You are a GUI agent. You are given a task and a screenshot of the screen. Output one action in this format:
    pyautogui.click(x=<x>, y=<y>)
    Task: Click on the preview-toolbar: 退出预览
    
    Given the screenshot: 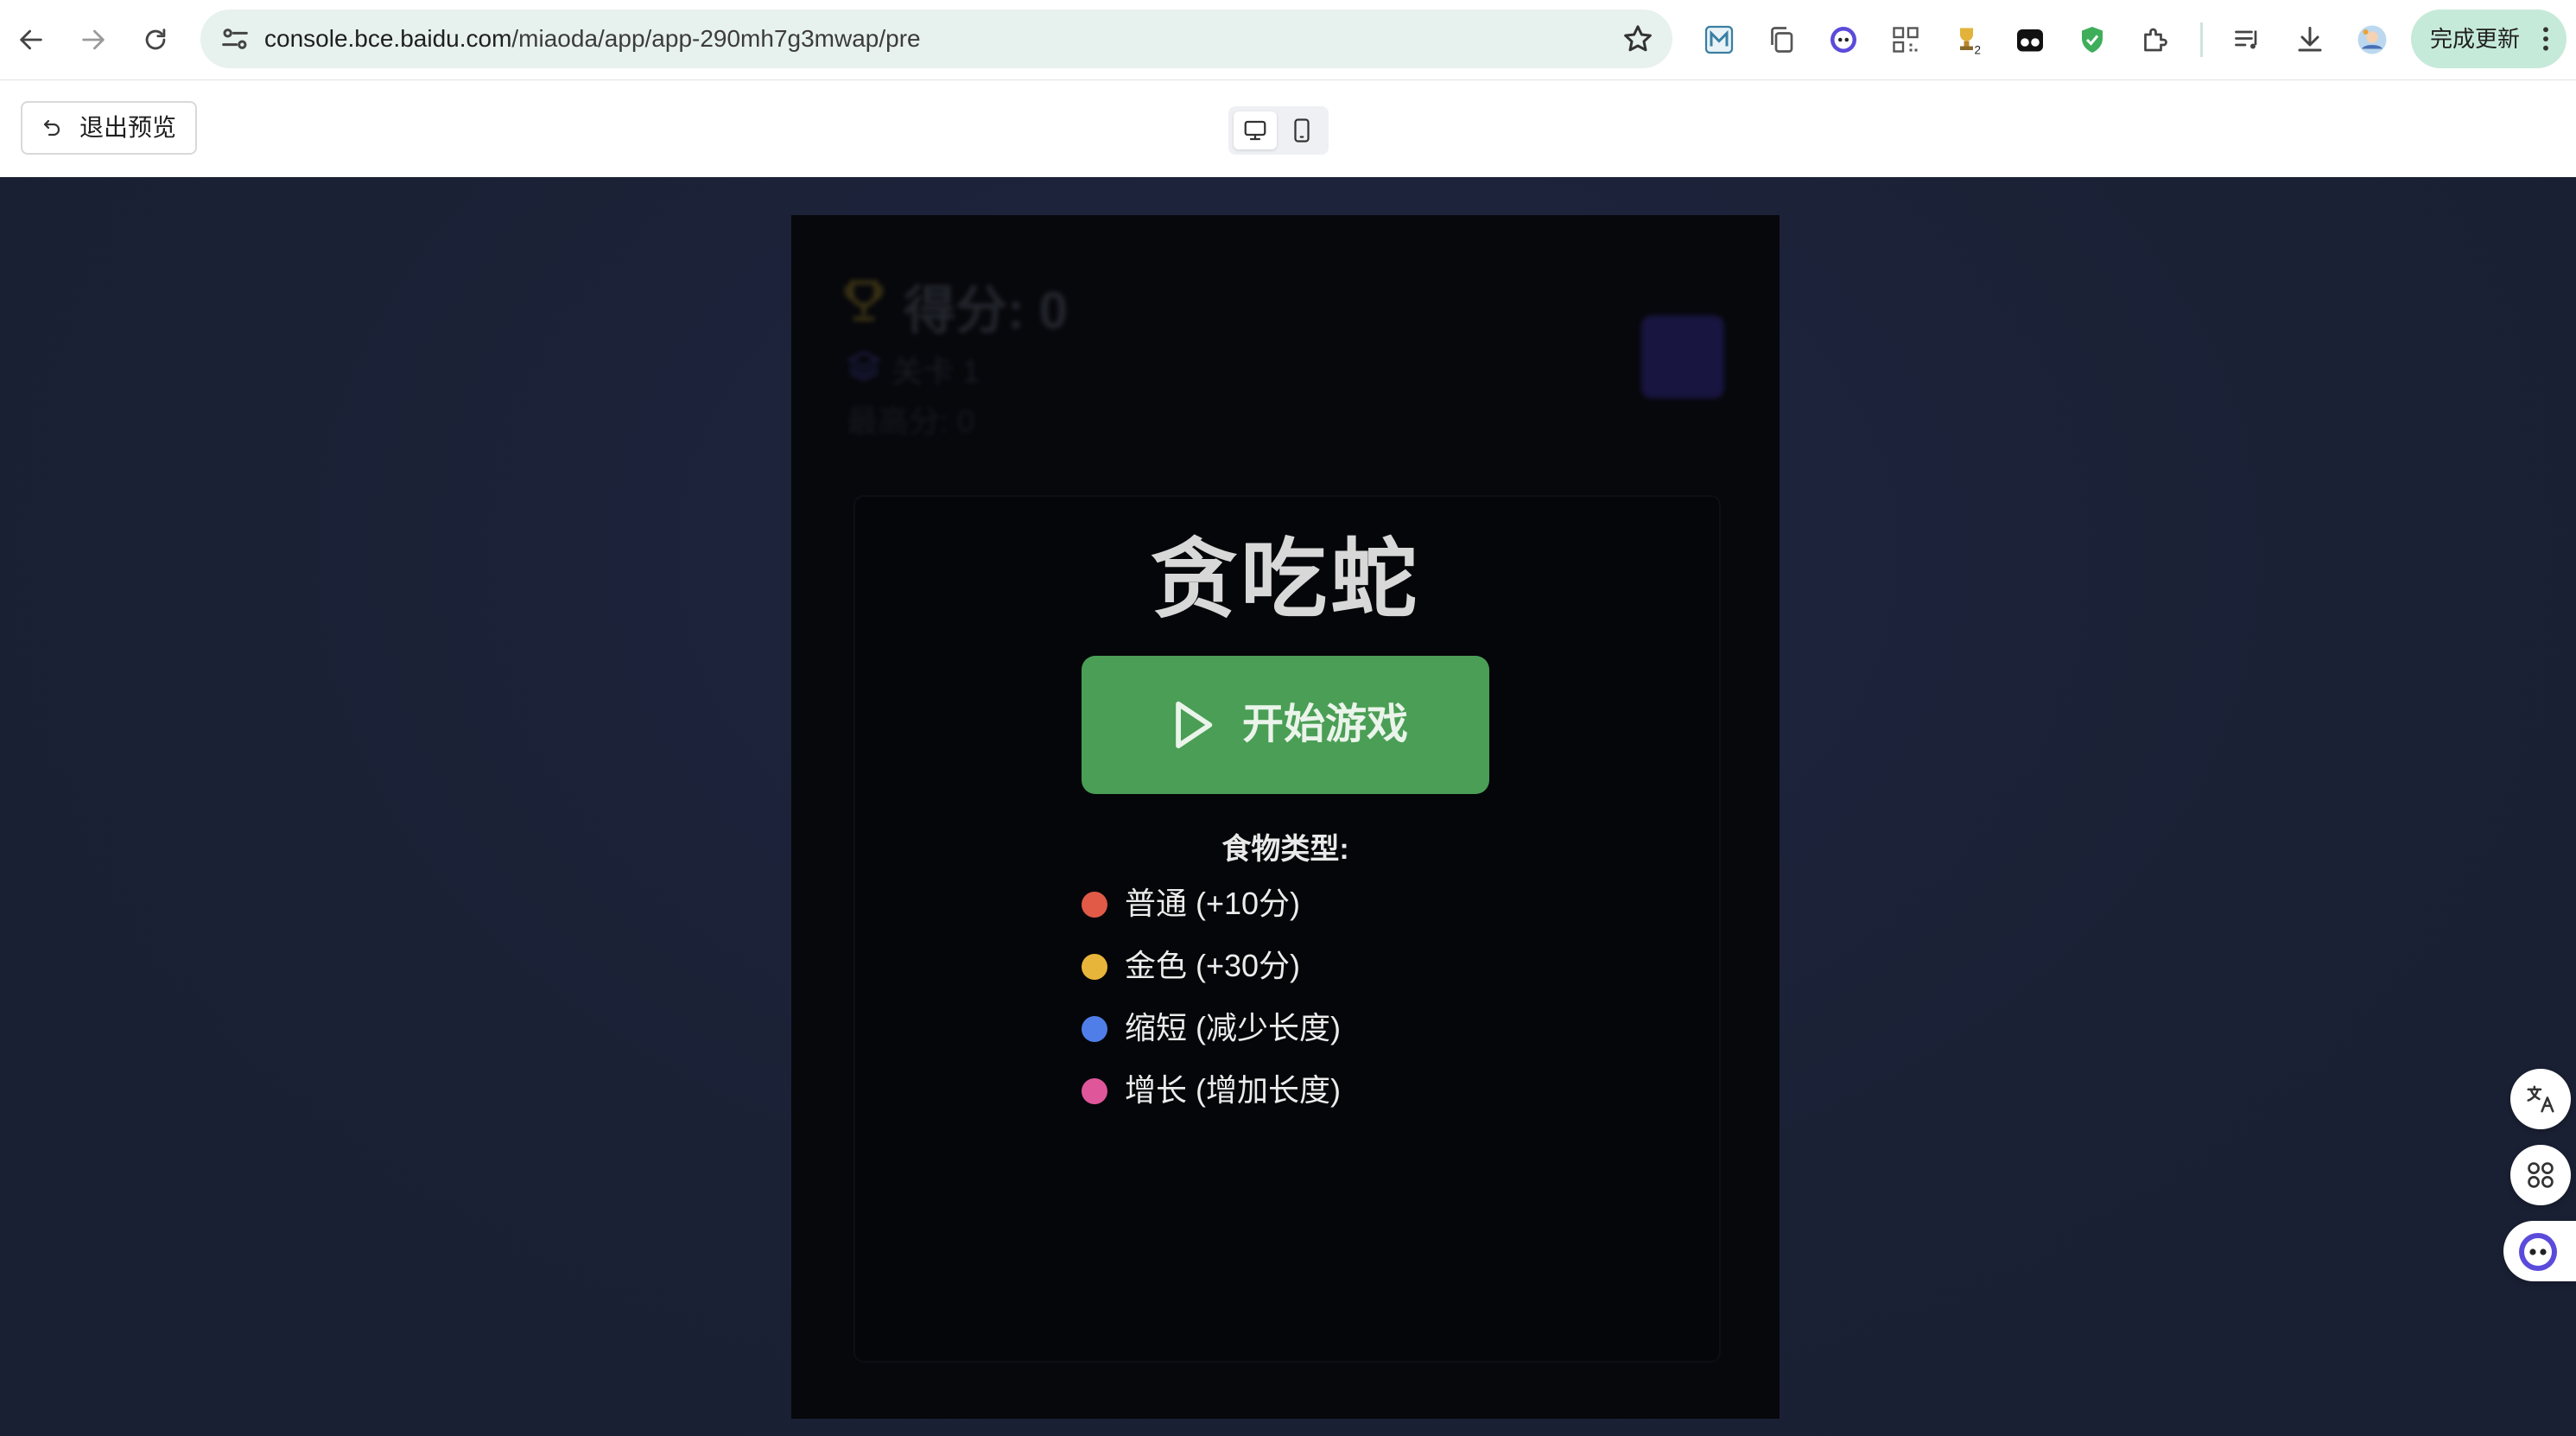 What is the action you would take?
    pyautogui.click(x=1288, y=128)
    